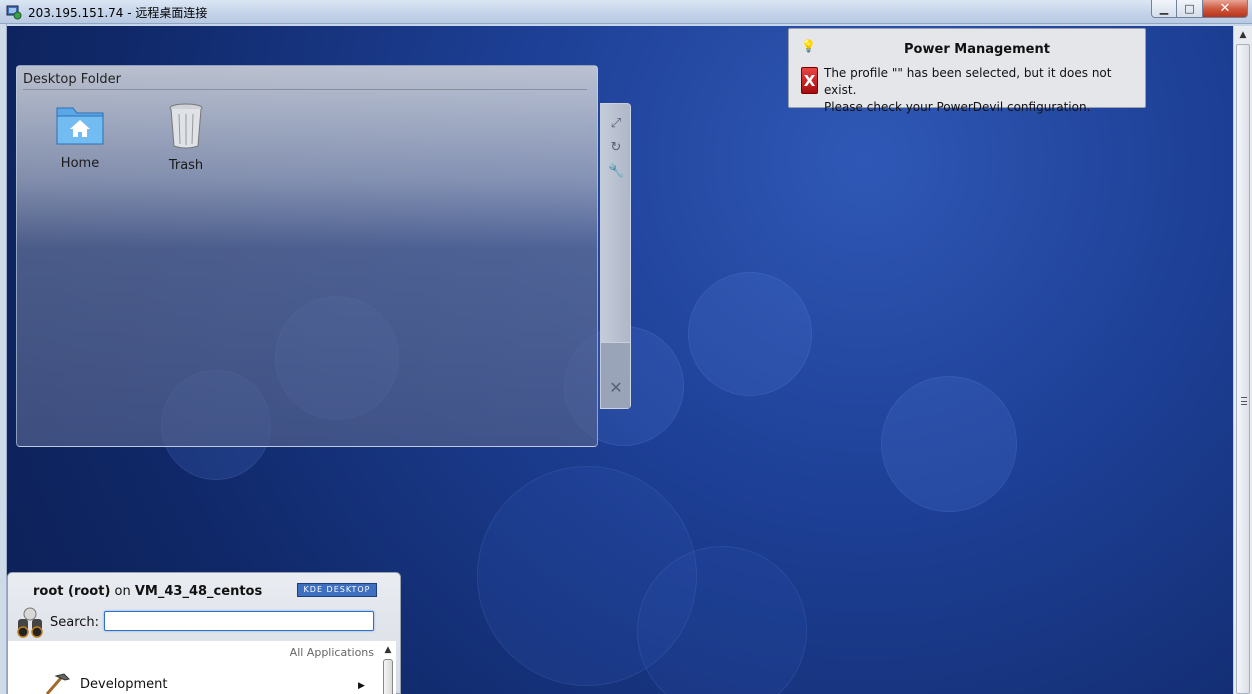  What do you see at coordinates (1225, 9) in the screenshot?
I see `close-button: ✕` at bounding box center [1225, 9].